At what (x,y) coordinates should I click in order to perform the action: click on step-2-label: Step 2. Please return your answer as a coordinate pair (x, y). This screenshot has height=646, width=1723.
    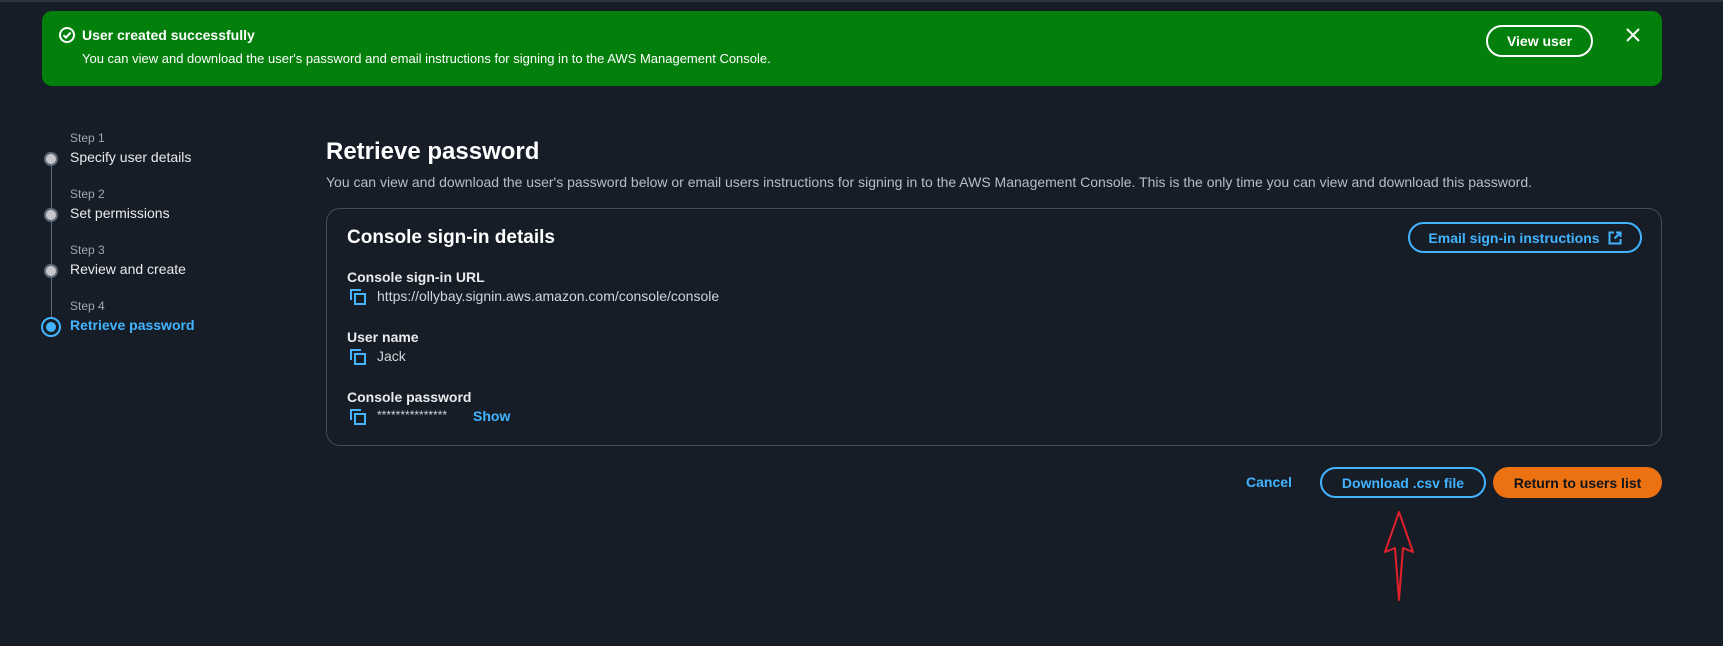
    Looking at the image, I should click on (87, 194).